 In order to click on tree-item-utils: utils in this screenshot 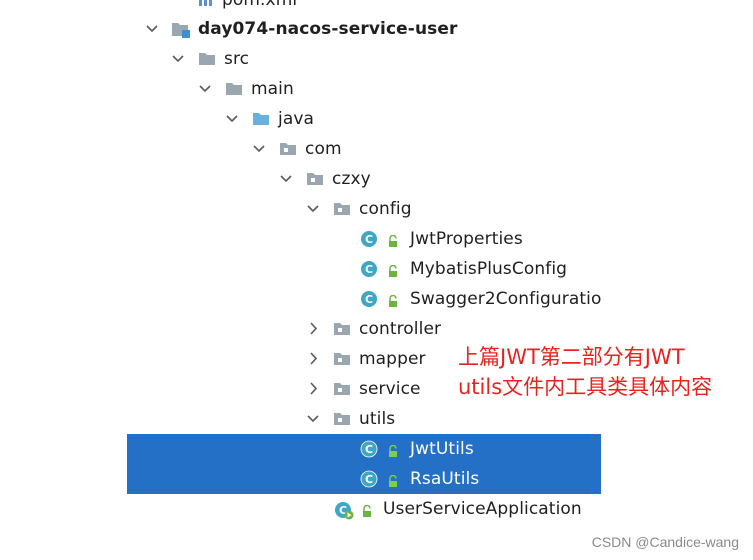, I will do `click(376, 419)`.